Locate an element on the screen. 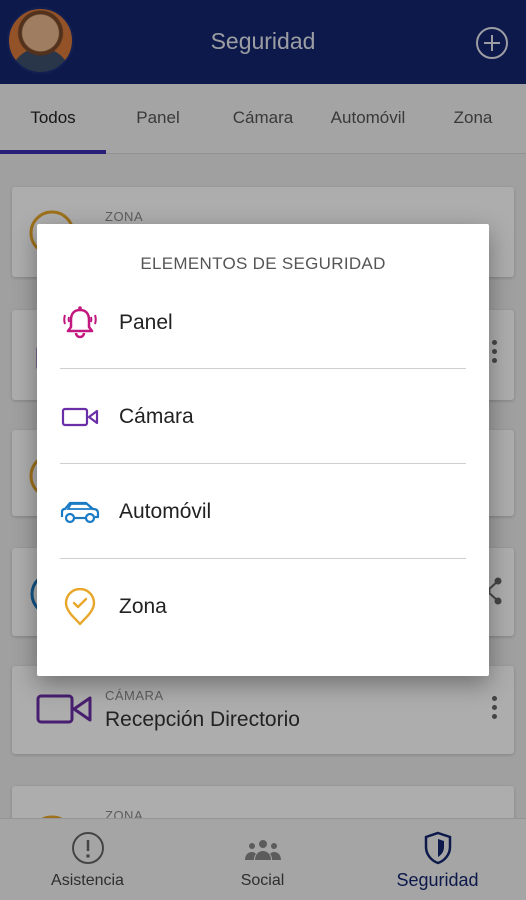  zone-check-icon is located at coordinates (80, 607).